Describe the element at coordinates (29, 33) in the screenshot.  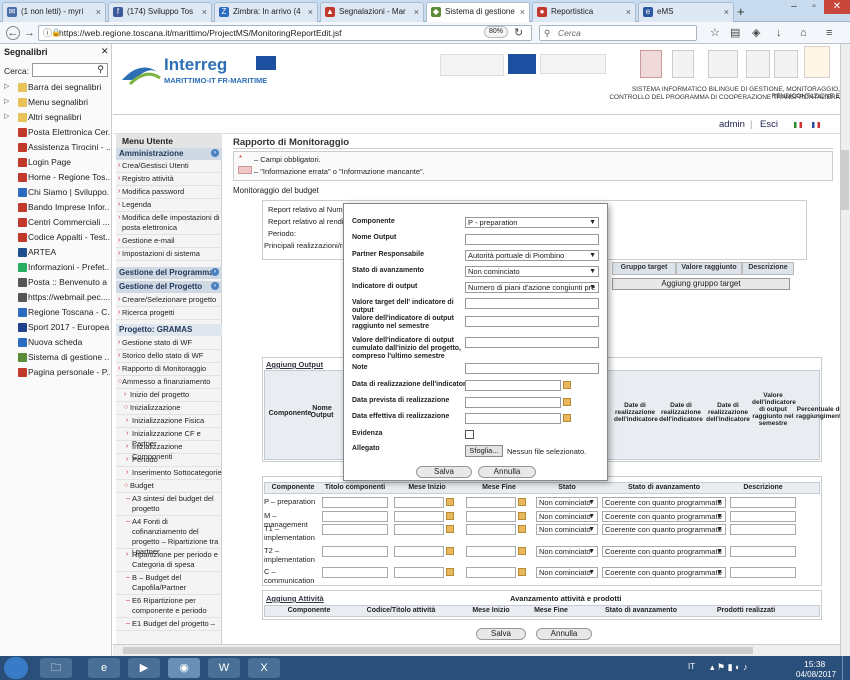
I see `forward-icon: →` at that location.